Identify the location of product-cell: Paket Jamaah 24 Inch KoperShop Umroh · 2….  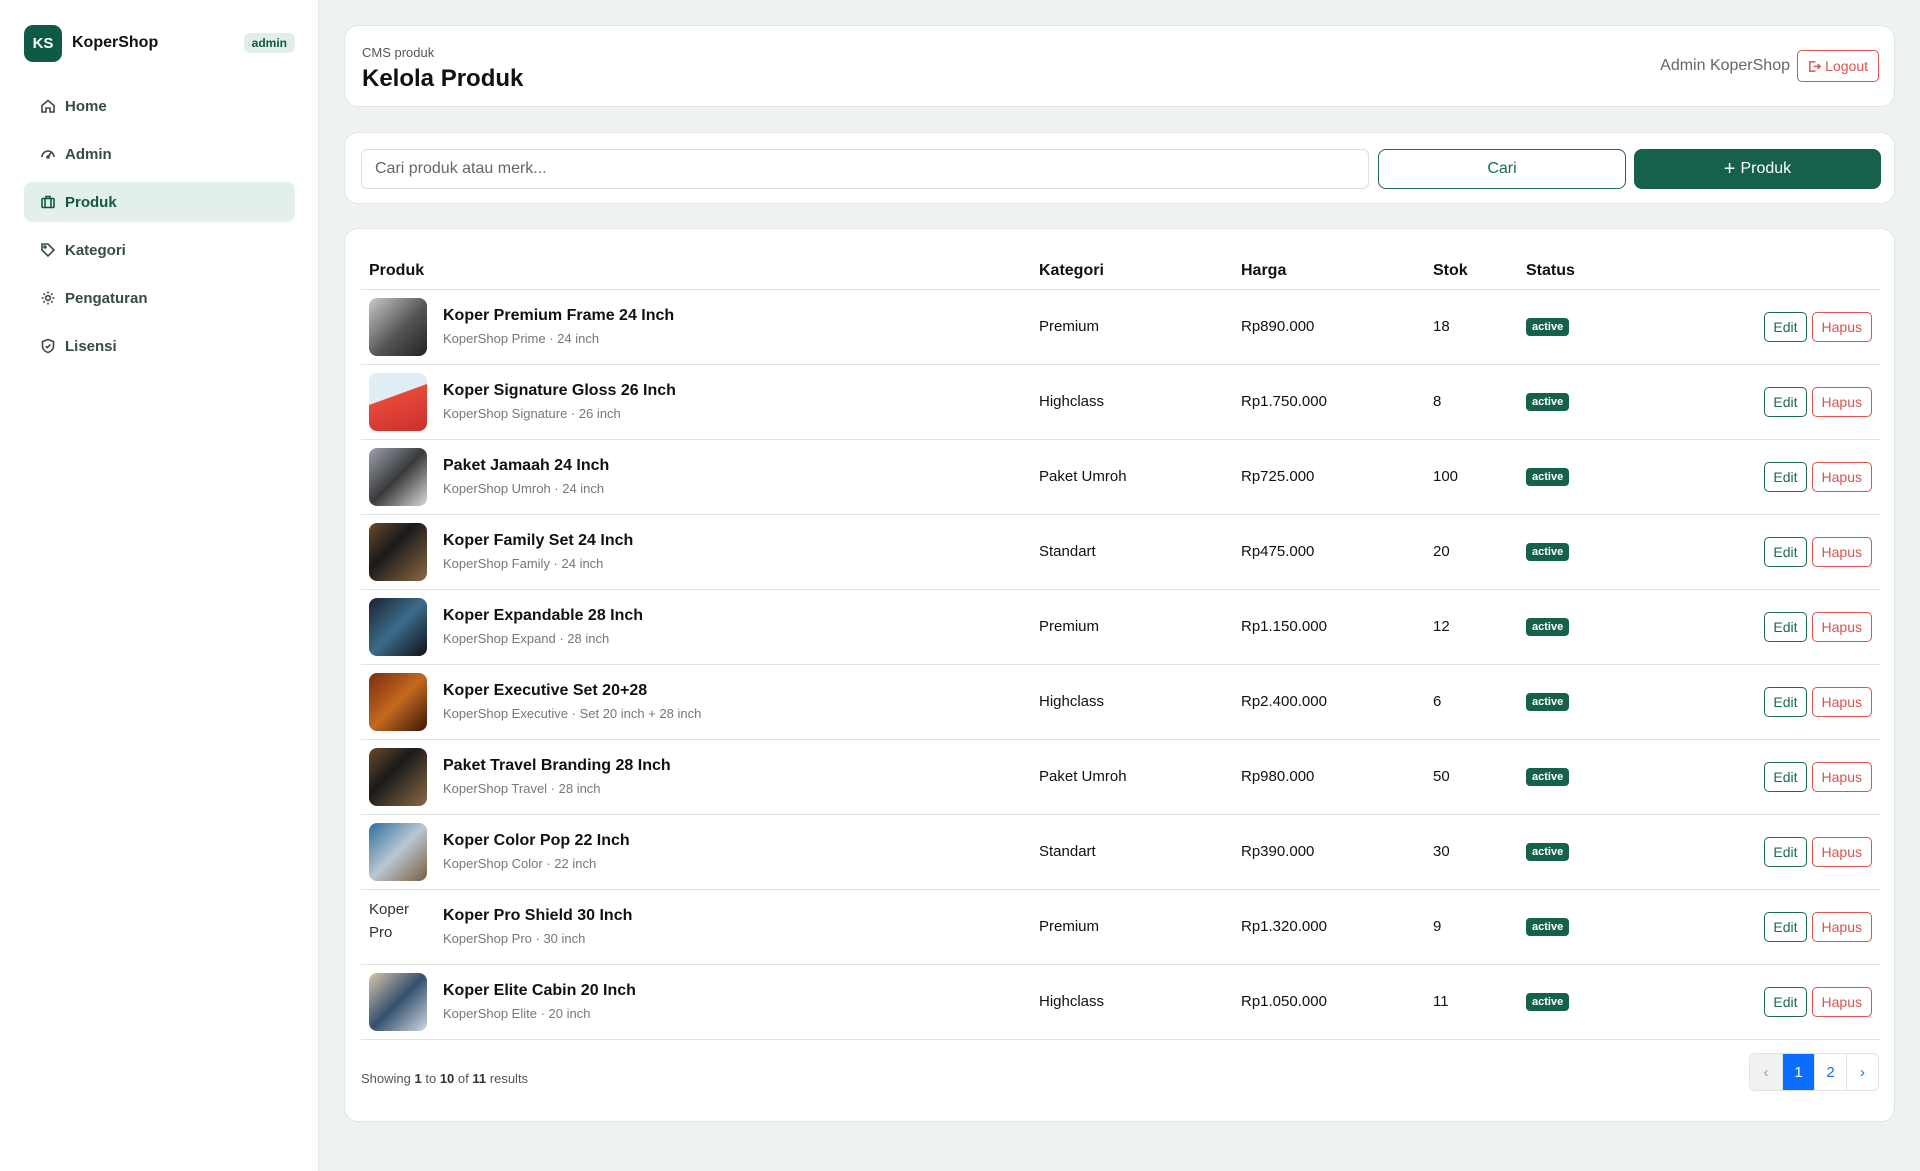
(700, 477).